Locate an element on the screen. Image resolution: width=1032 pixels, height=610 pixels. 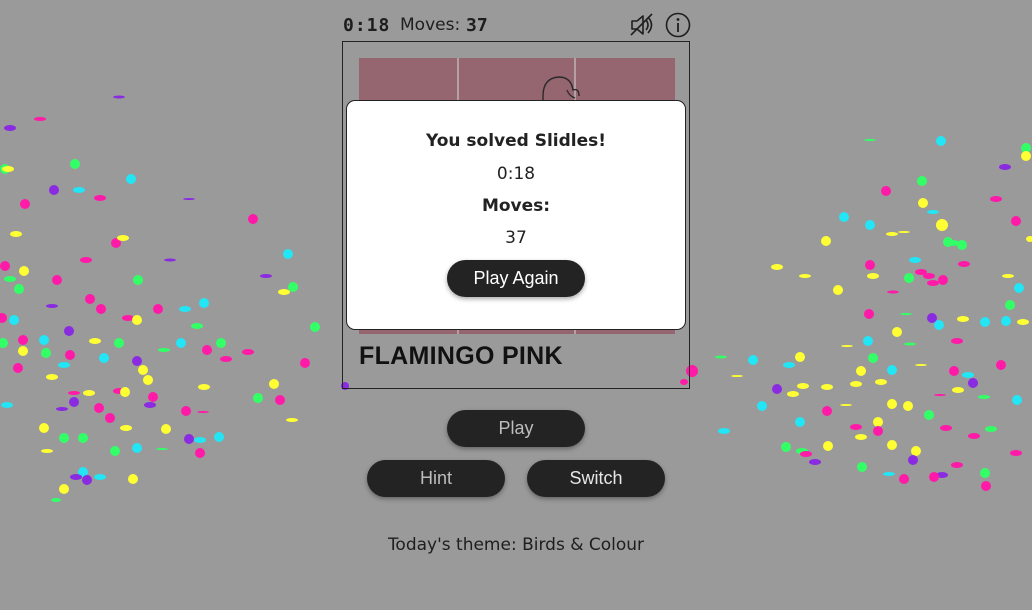
dialog-moves-label: Moves: is located at coordinates (516, 206).